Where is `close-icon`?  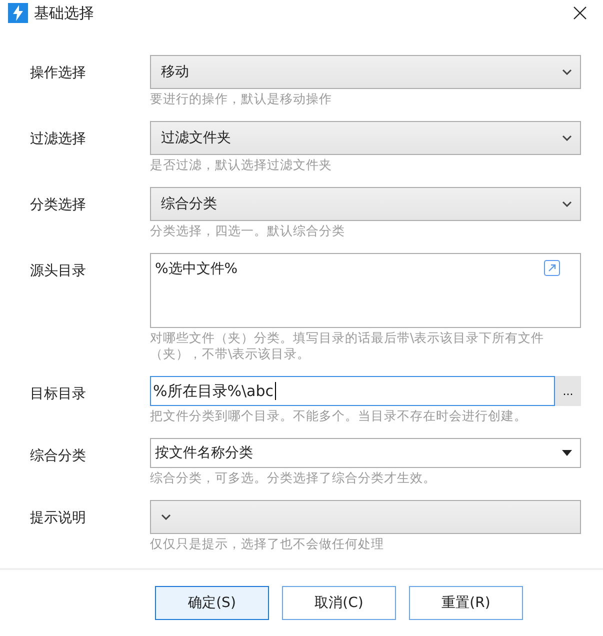 close-icon is located at coordinates (580, 13).